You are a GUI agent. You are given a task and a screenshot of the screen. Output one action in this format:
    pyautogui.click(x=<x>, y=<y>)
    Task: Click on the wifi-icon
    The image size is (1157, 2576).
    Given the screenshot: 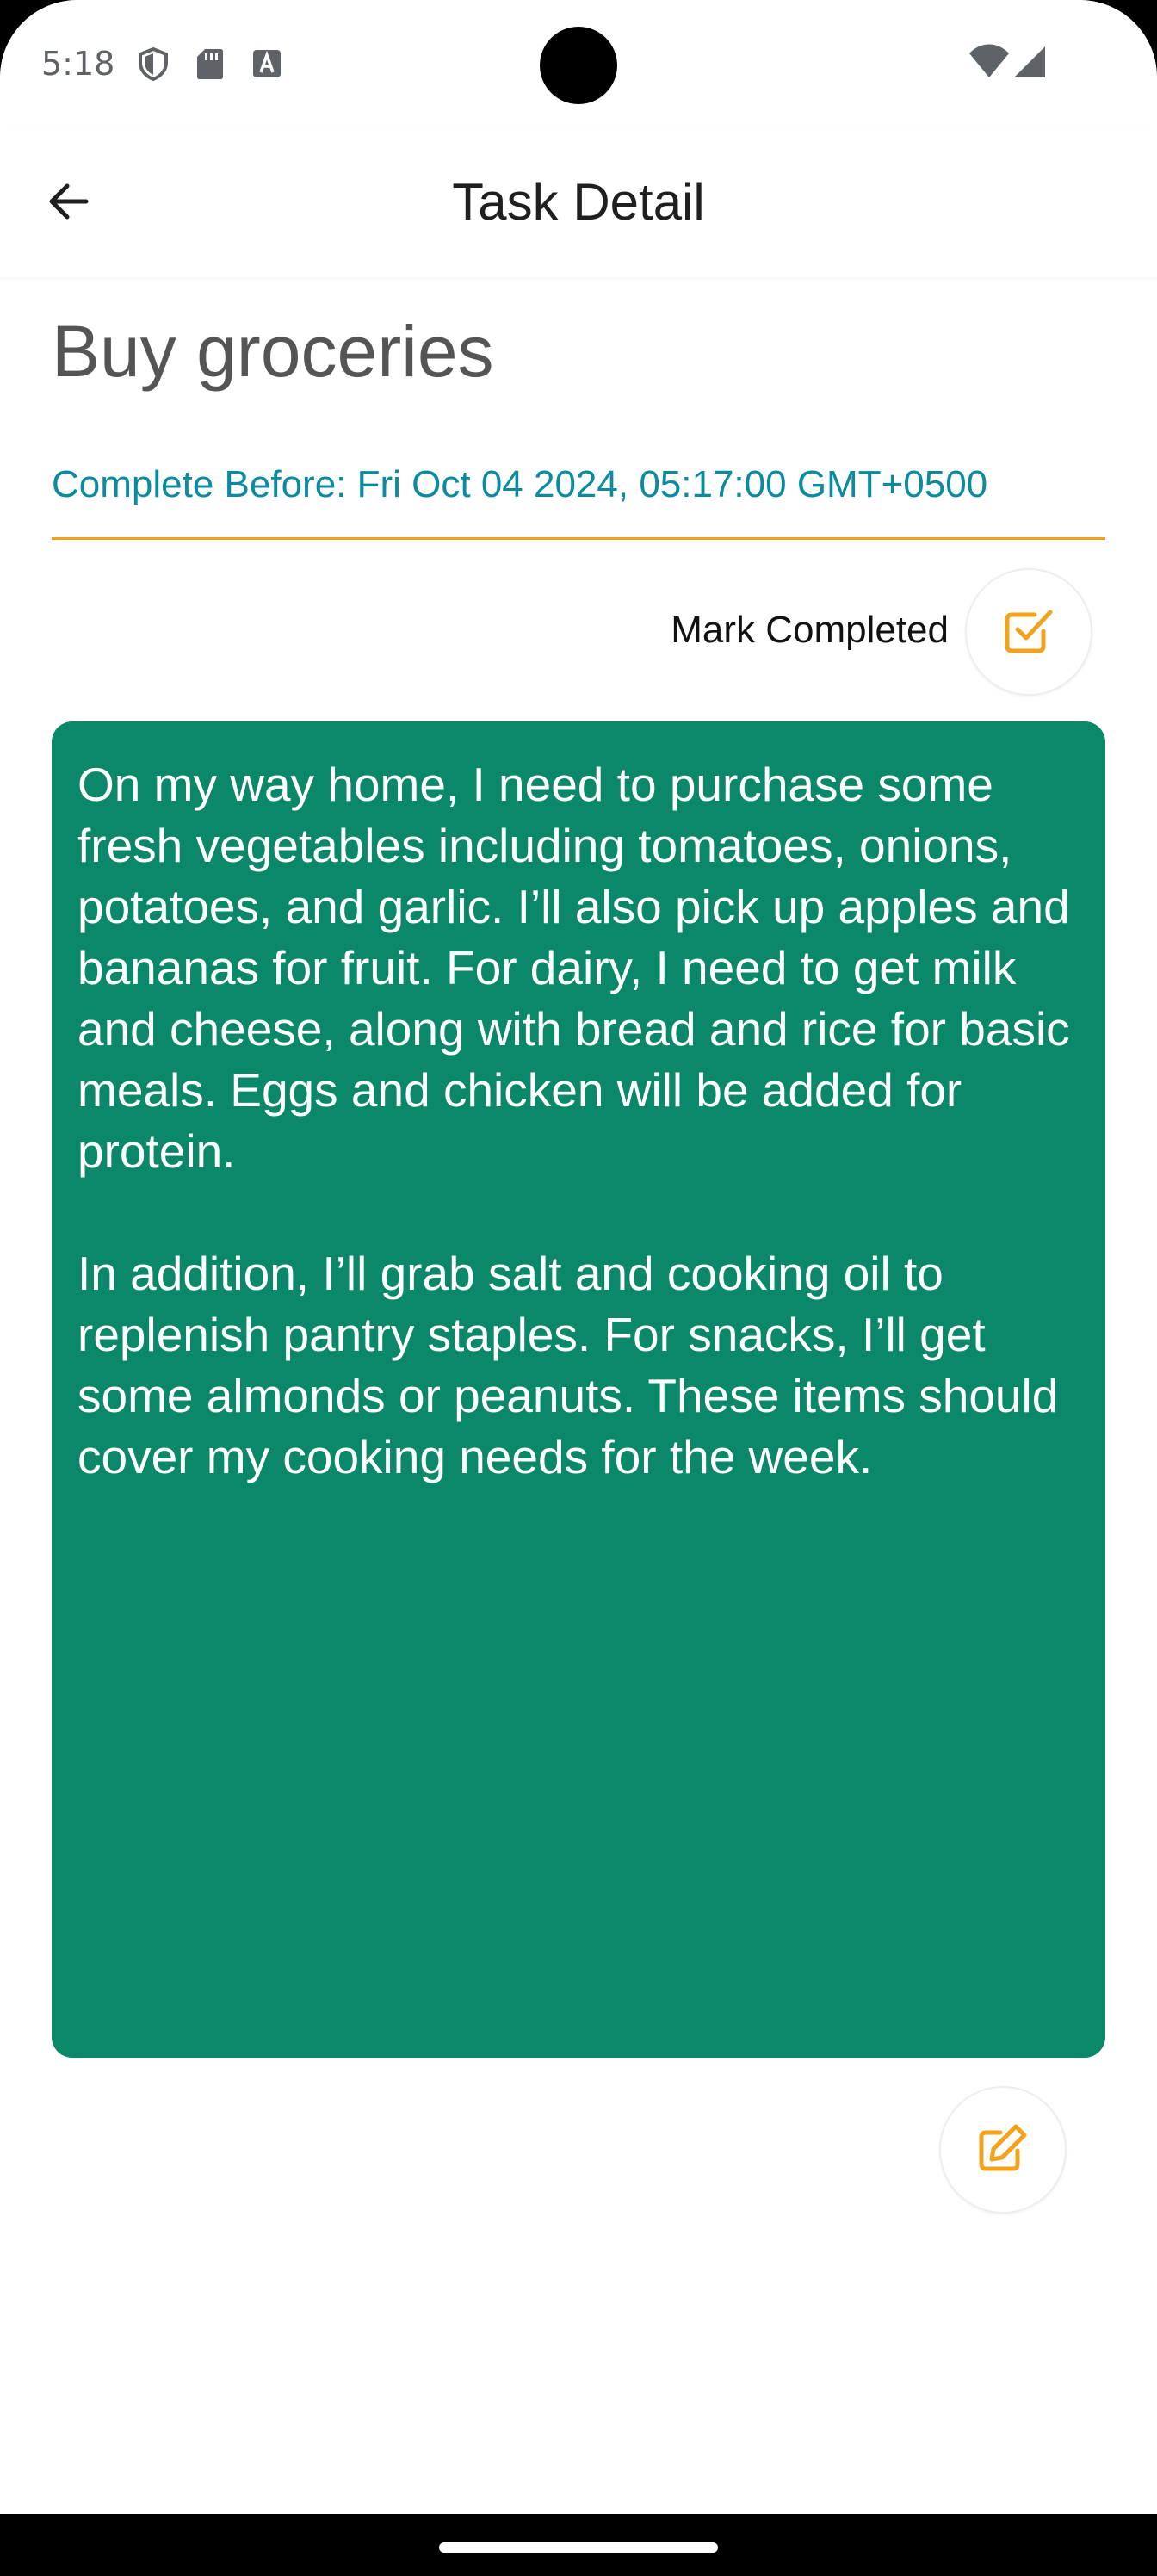 What is the action you would take?
    pyautogui.click(x=990, y=62)
    